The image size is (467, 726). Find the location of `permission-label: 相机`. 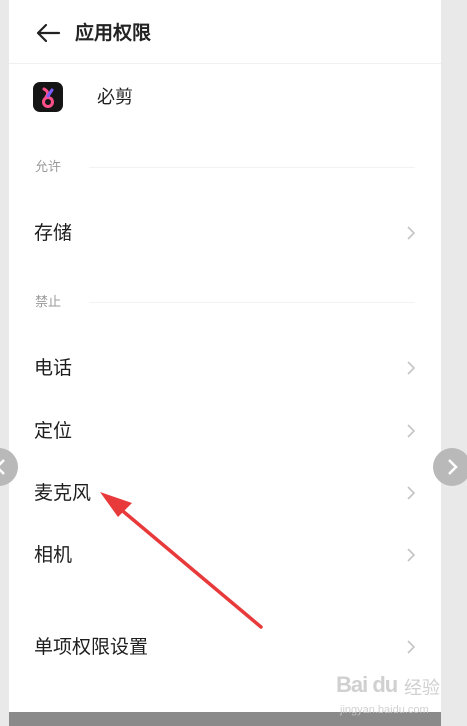

permission-label: 相机 is located at coordinates (53, 555).